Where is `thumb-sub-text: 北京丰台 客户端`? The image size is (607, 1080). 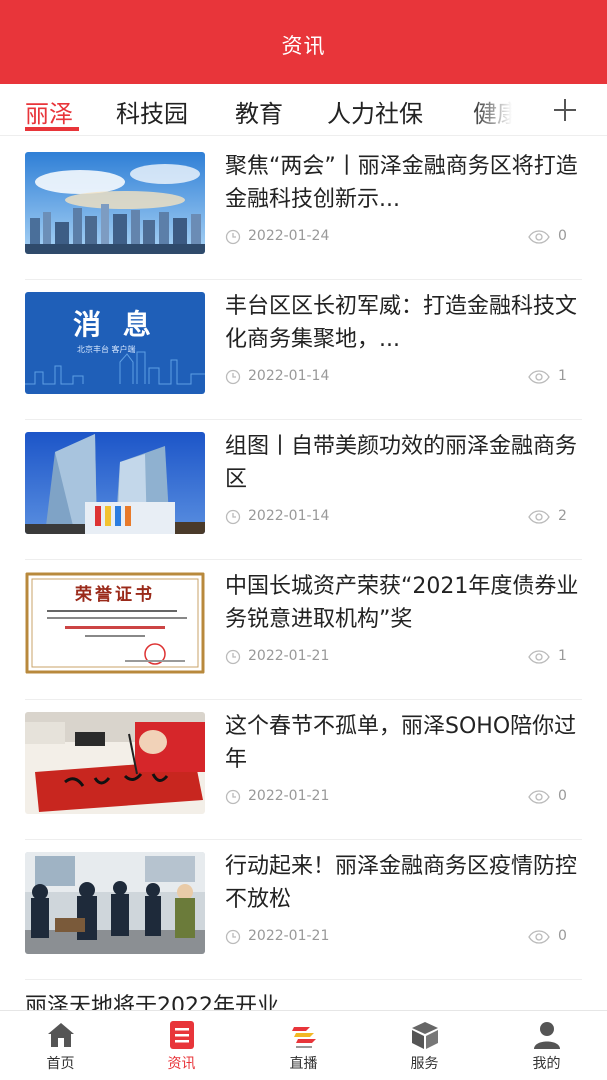 thumb-sub-text: 北京丰台 客户端 is located at coordinates (106, 349).